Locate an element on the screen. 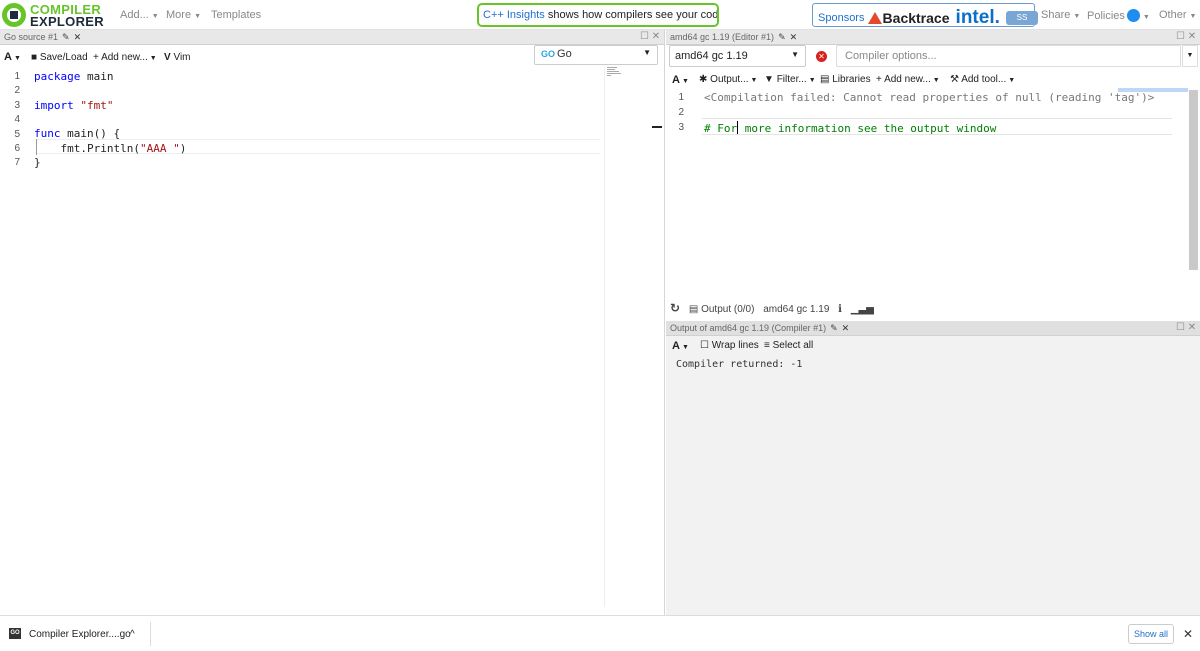 This screenshot has height=651, width=1200. compiler-tab: amd64 gc 1.19 (Editor #1) ✎ ✕ is located at coordinates (933, 37).